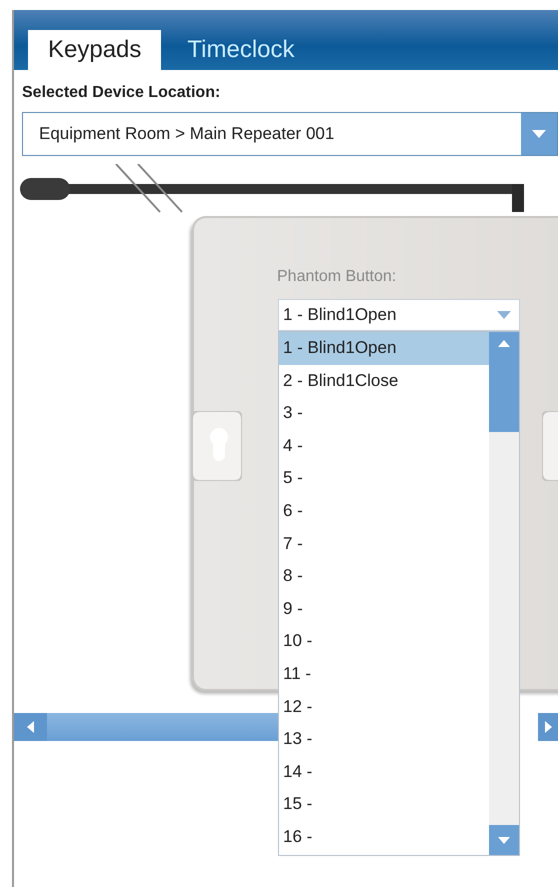  Describe the element at coordinates (384, 413) in the screenshot. I see `dropdown-option: 3 -` at that location.